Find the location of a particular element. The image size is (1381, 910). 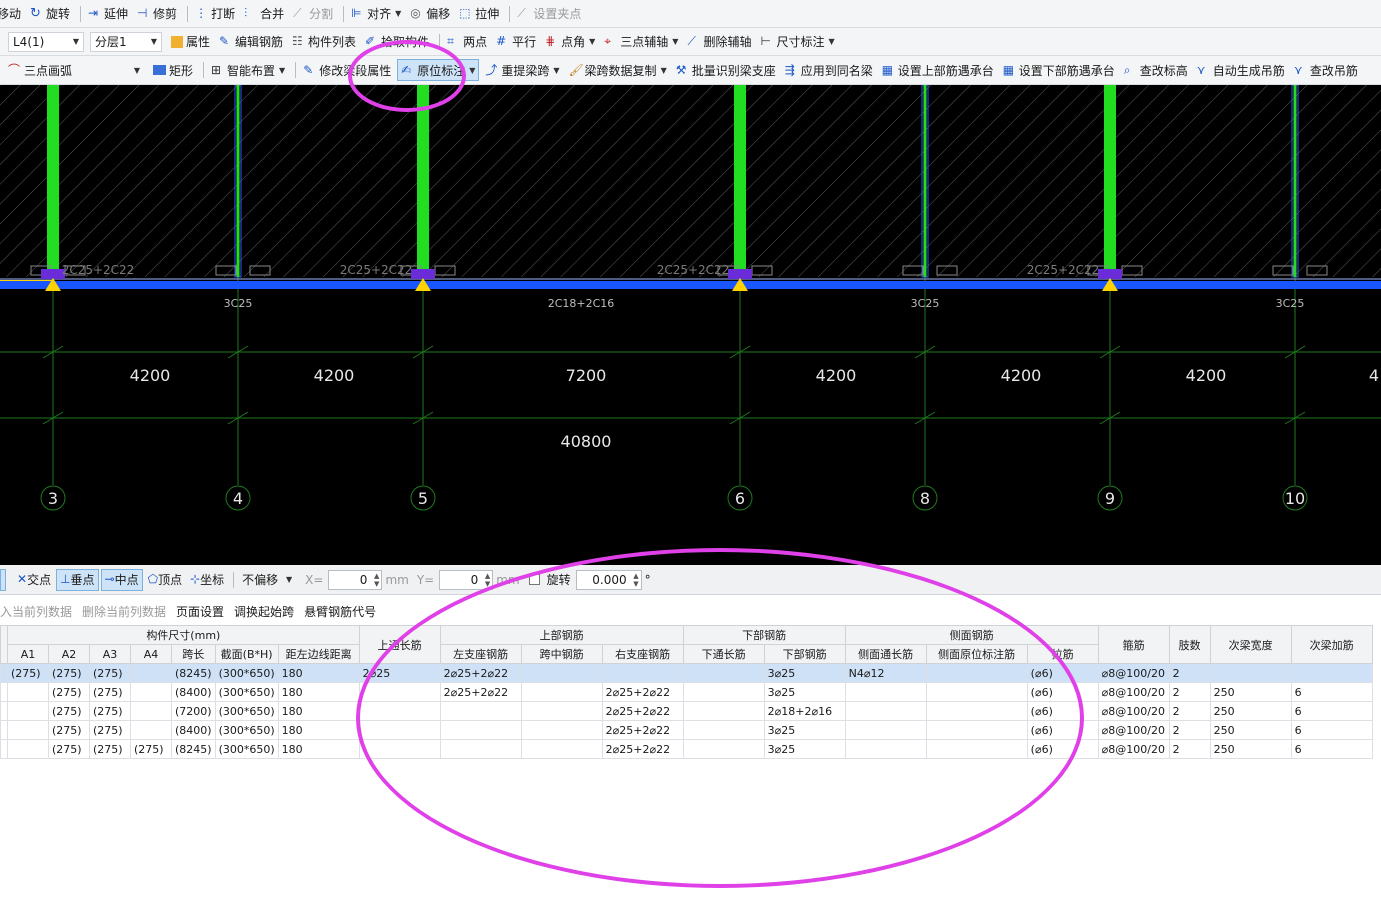

auto-hanger-button: ⋎ 自动生成吊筋 is located at coordinates (1241, 70).